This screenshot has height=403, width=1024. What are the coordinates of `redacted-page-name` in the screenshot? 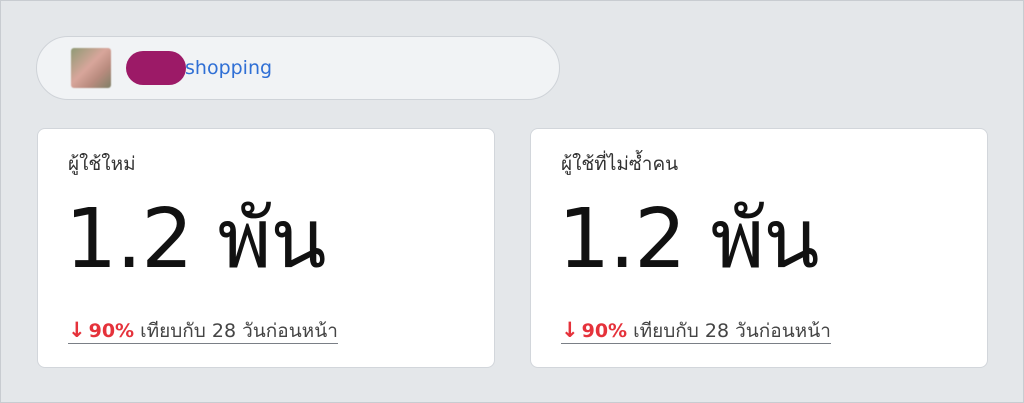 It's located at (156, 68).